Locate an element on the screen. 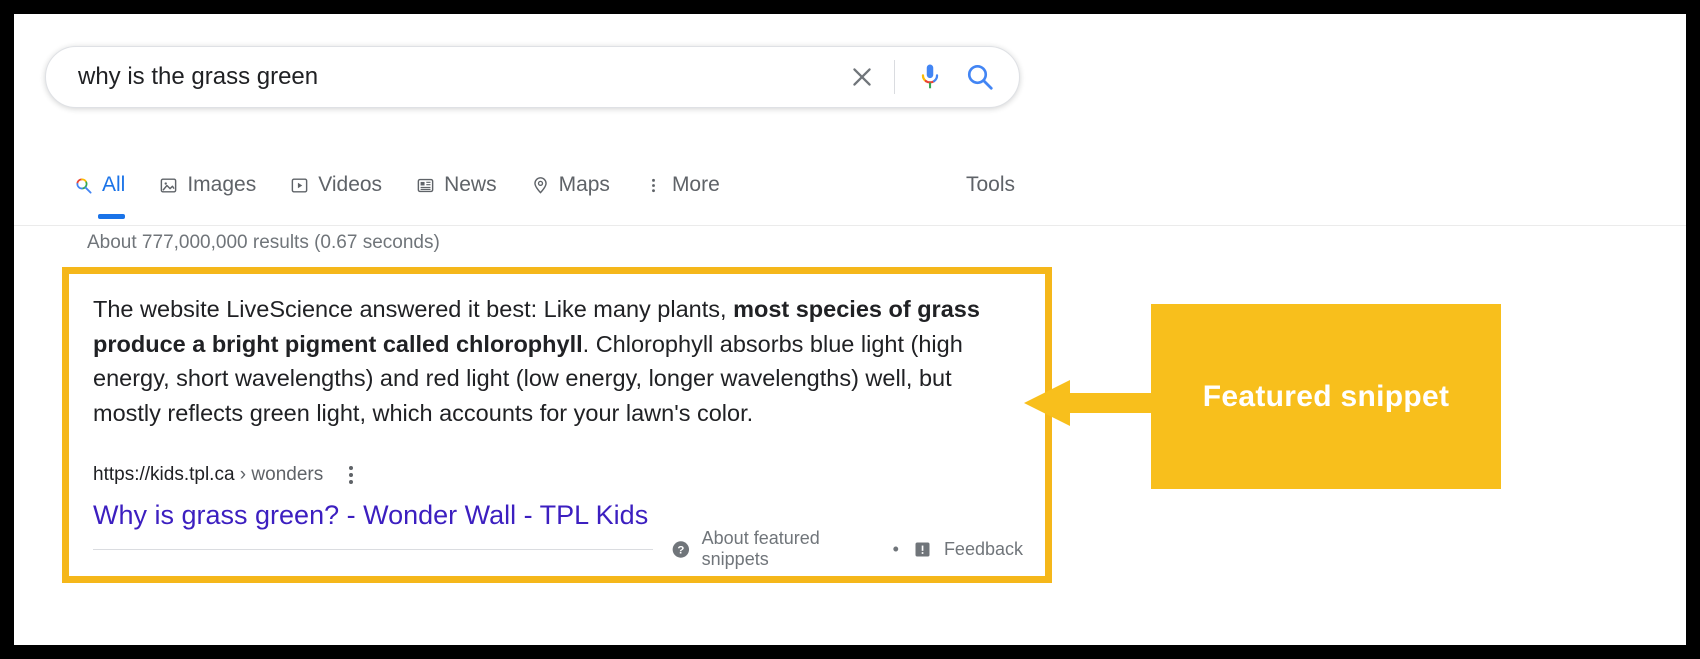 The width and height of the screenshot is (1700, 659). tab-maps-label: Maps is located at coordinates (584, 184).